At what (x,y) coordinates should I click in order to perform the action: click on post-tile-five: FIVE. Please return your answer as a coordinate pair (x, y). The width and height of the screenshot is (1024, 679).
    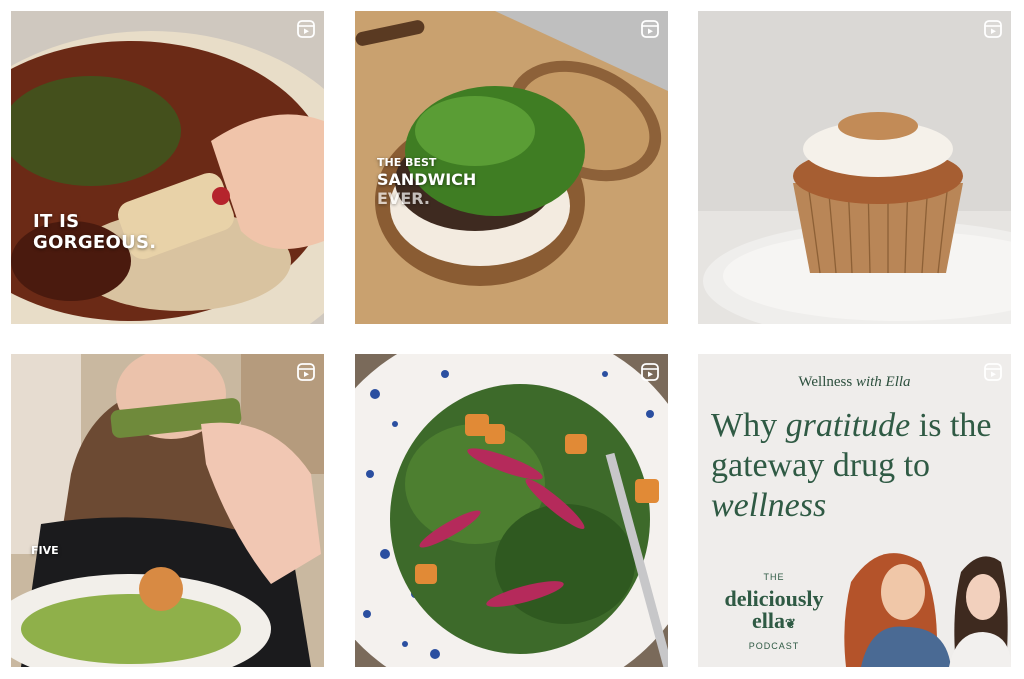
    Looking at the image, I should click on (167, 510).